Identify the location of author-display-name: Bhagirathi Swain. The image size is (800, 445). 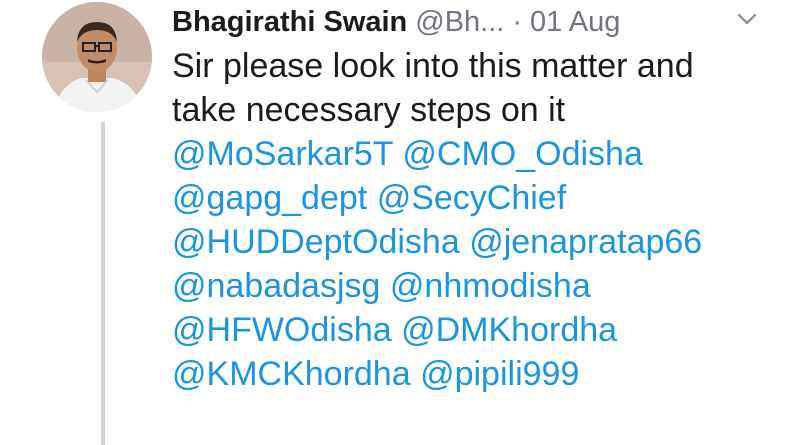
(289, 22).